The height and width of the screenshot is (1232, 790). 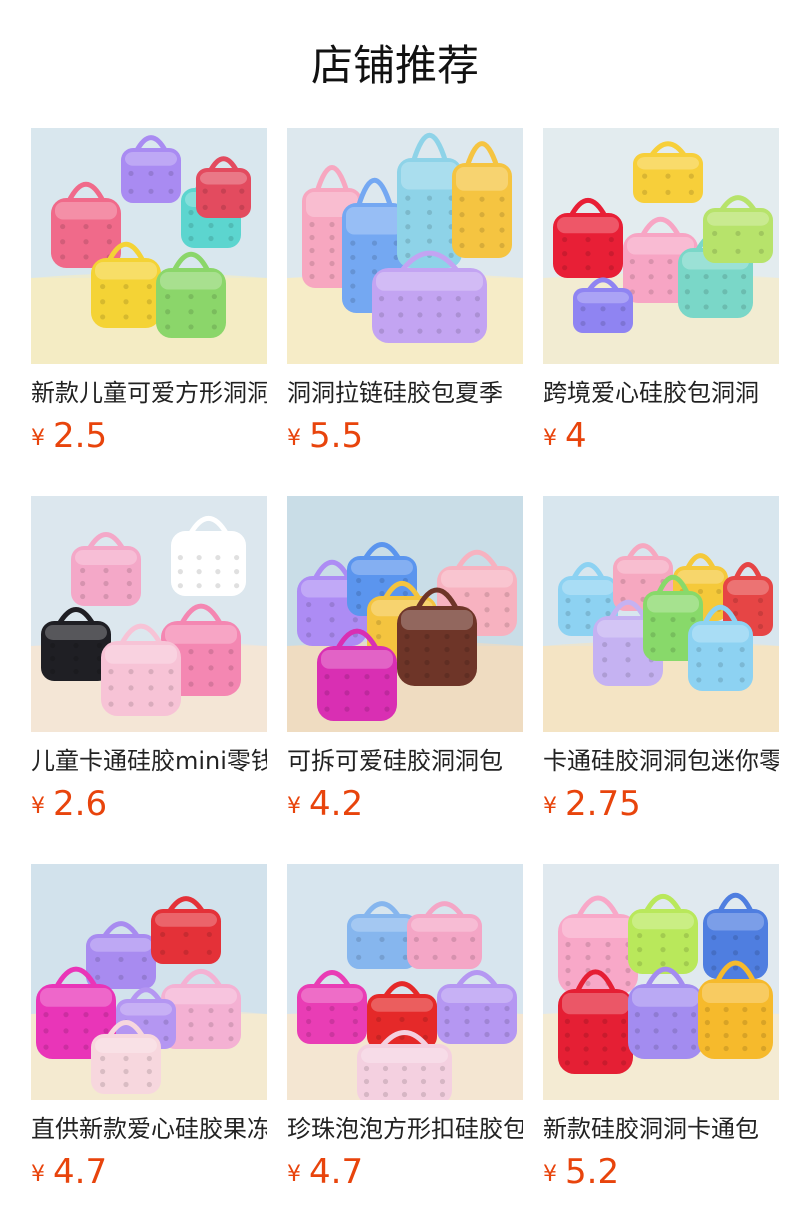 I want to click on product-card: 儿童卡通硅胶mini零钱包 ¥2.6, so click(x=149, y=680).